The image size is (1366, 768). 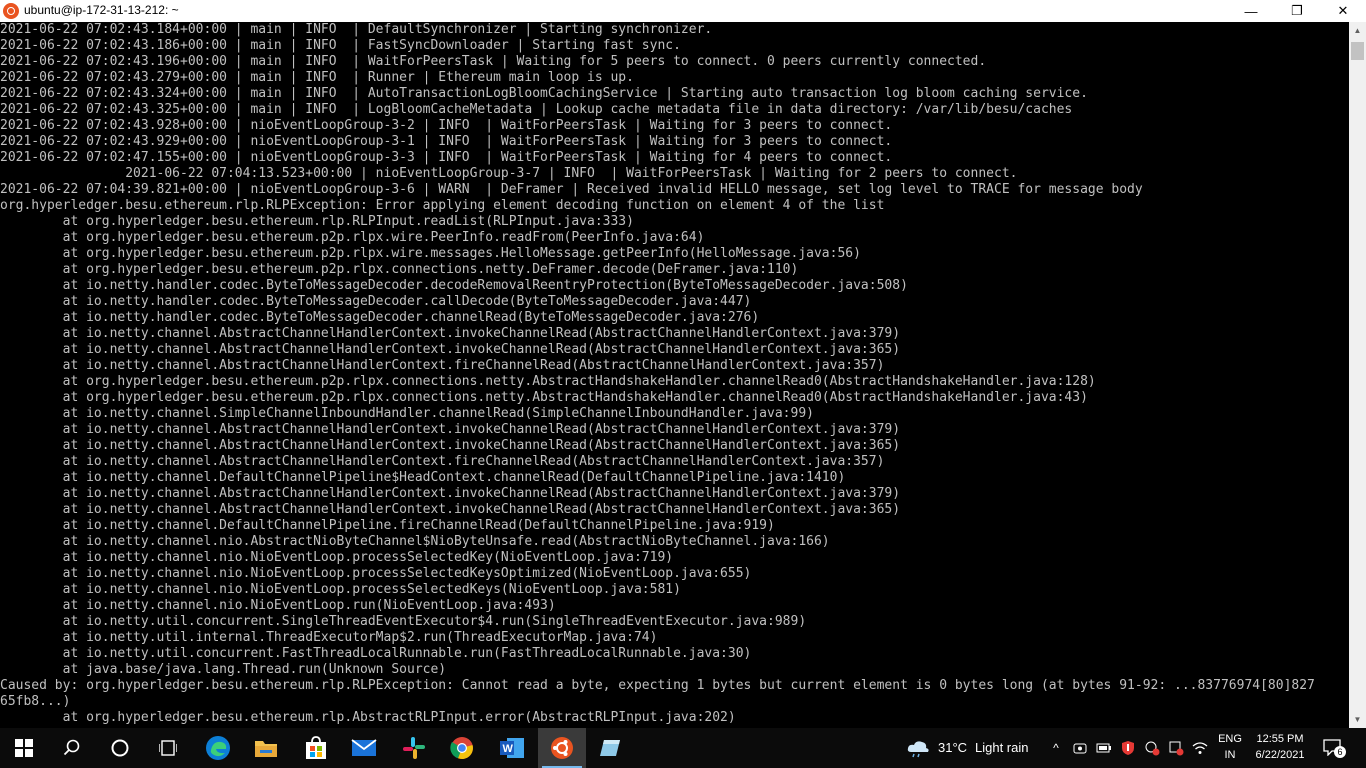 I want to click on svg-text: W, so click(x=508, y=749).